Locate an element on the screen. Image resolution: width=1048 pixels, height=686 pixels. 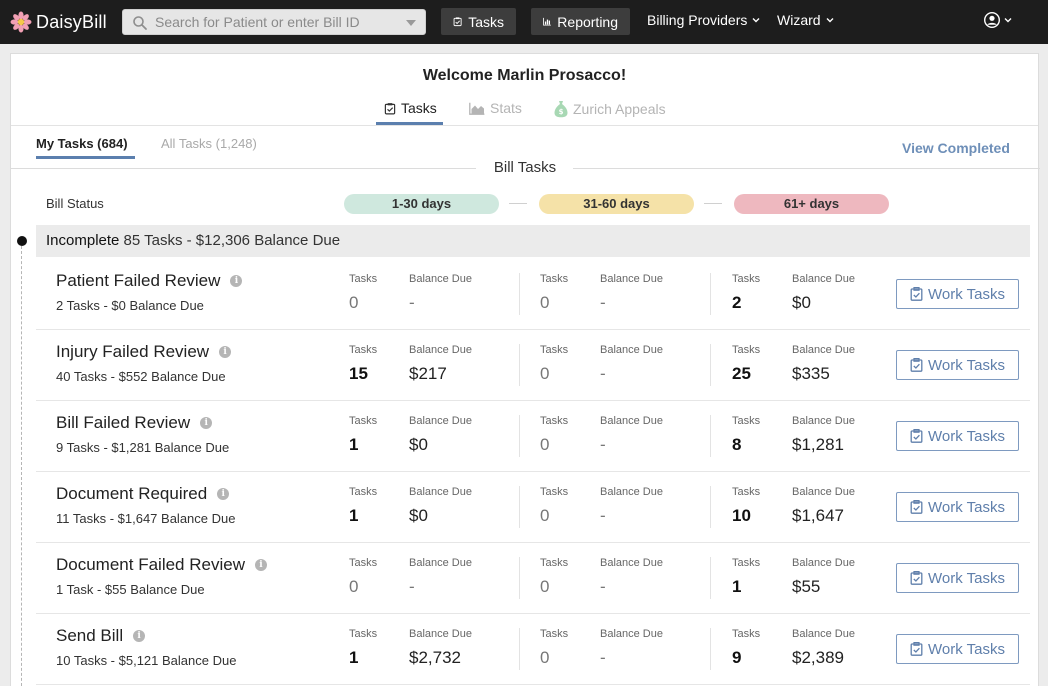
nav-tasks-button: Tasks is located at coordinates (478, 21).